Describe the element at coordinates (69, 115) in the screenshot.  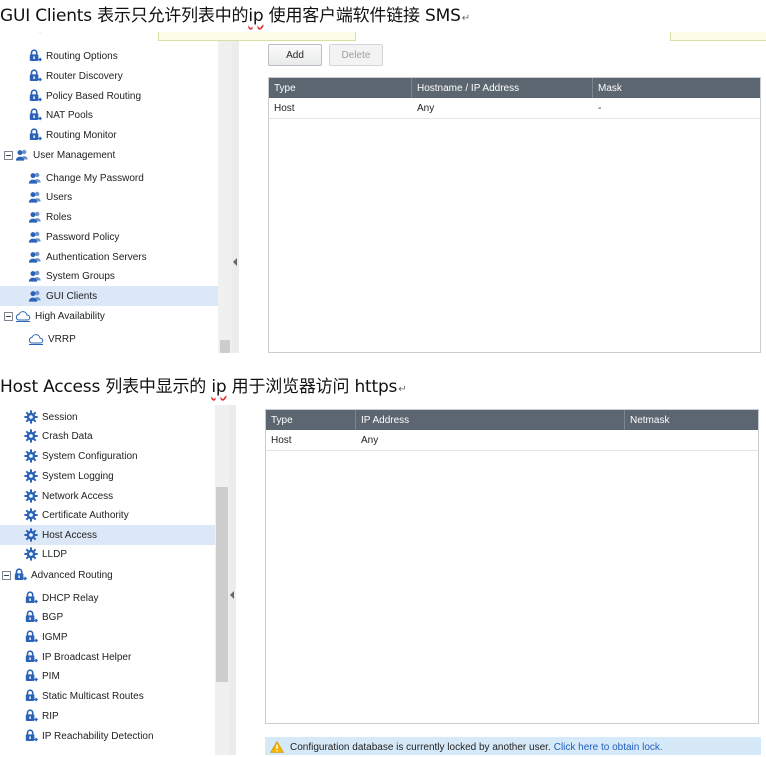
I see `tree-item-label: NAT Pools` at that location.